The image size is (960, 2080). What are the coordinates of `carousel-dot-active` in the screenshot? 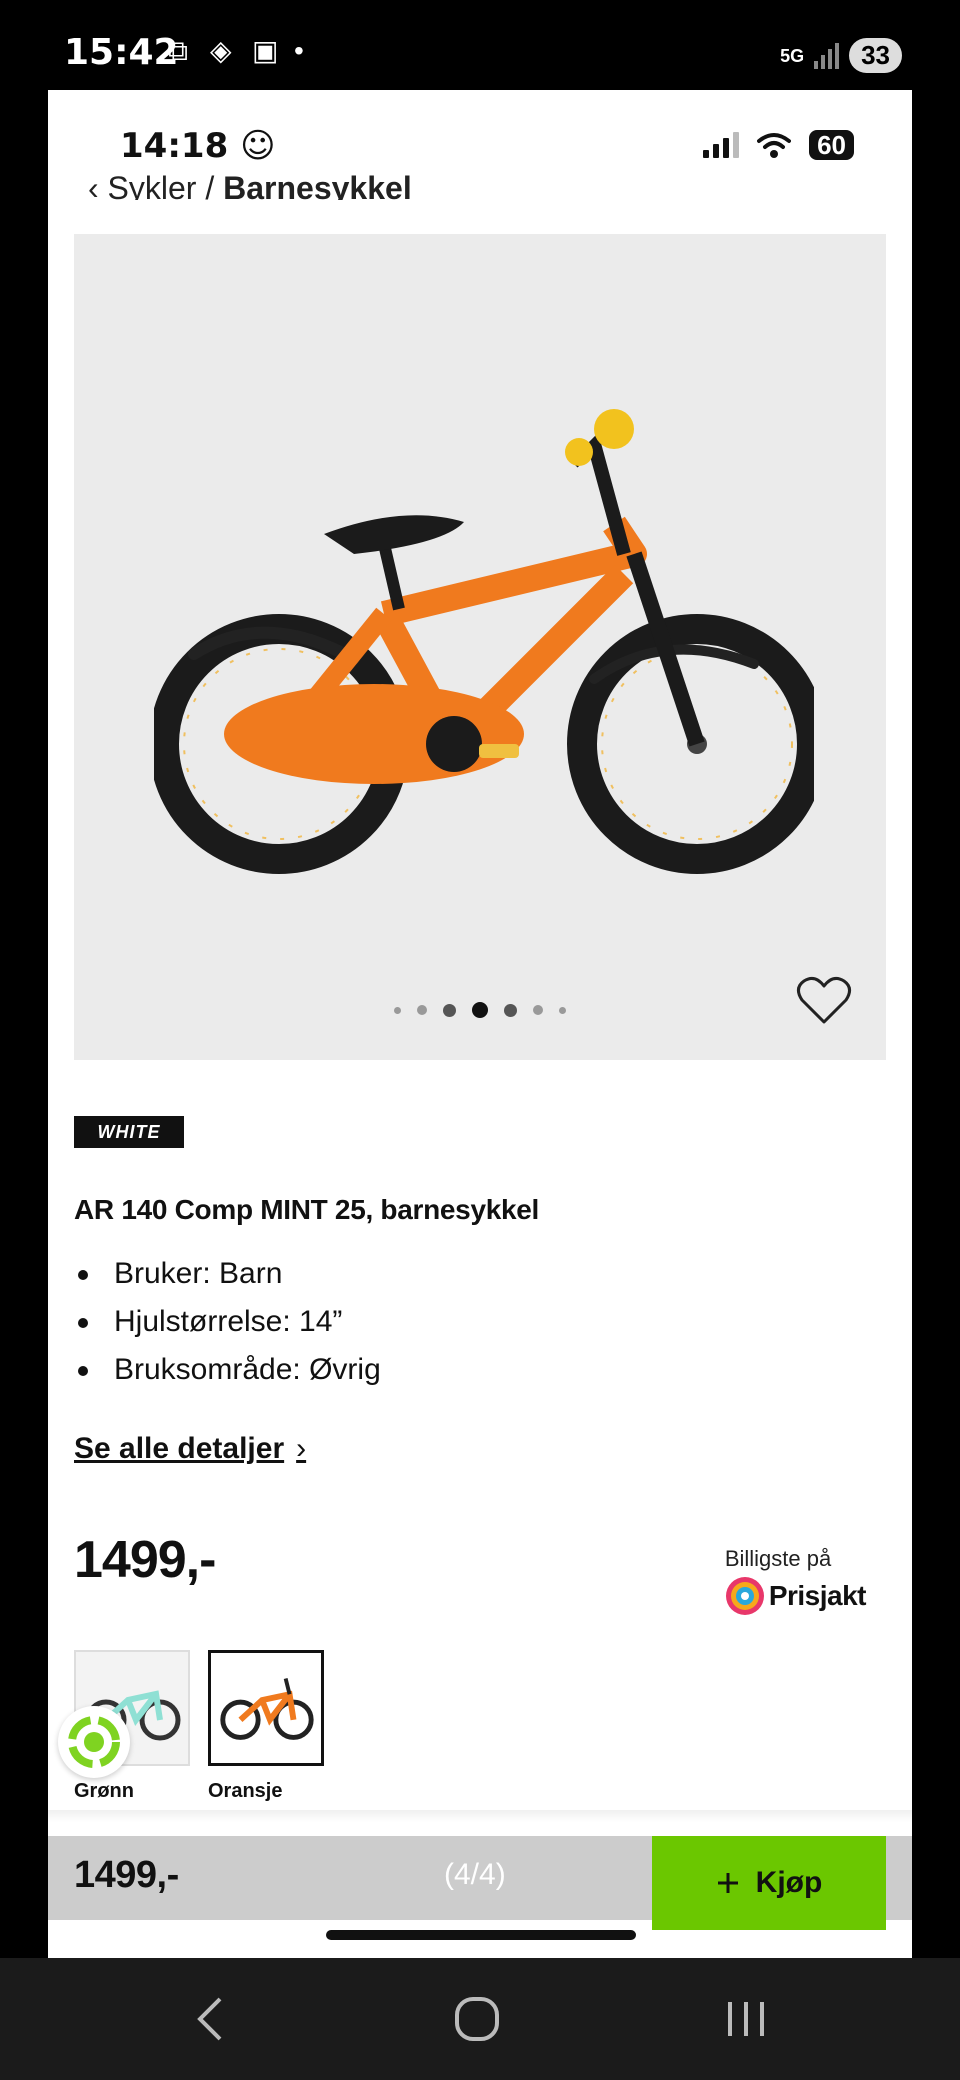 It's located at (480, 1010).